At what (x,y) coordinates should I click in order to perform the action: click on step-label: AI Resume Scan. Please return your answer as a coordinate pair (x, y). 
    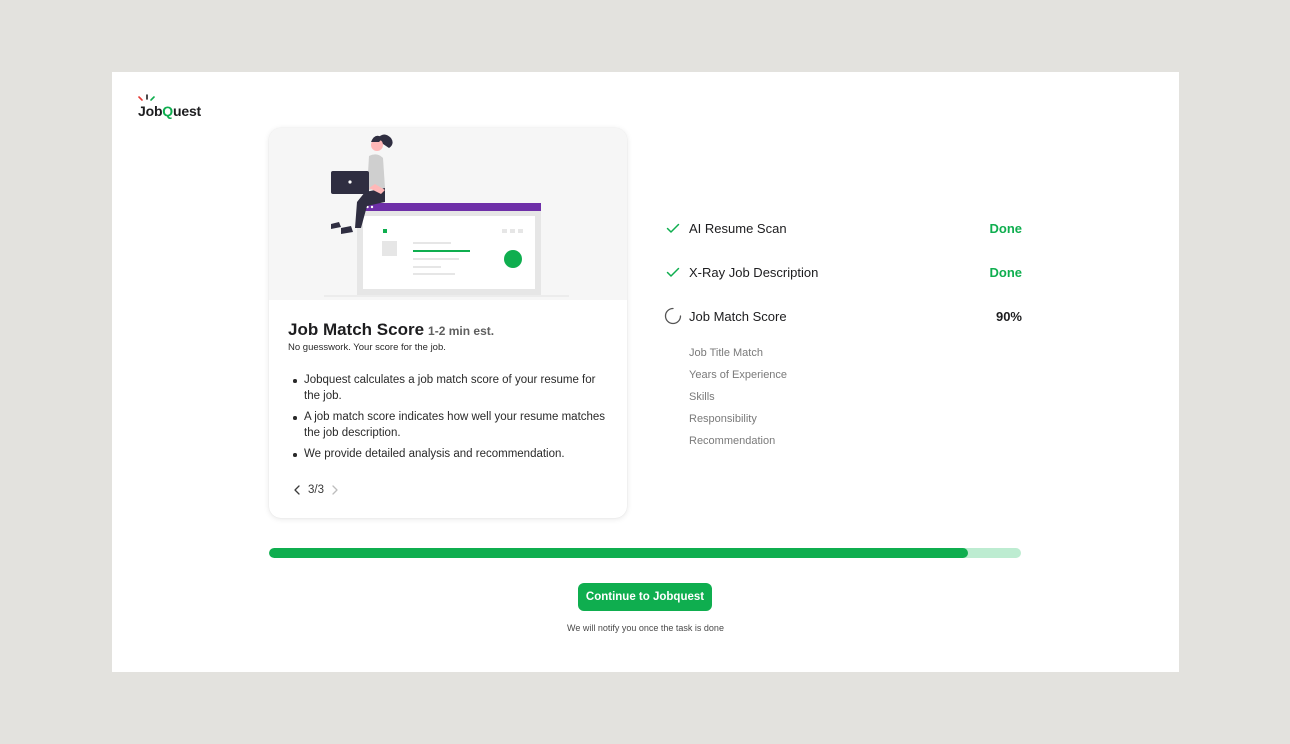
    Looking at the image, I should click on (738, 228).